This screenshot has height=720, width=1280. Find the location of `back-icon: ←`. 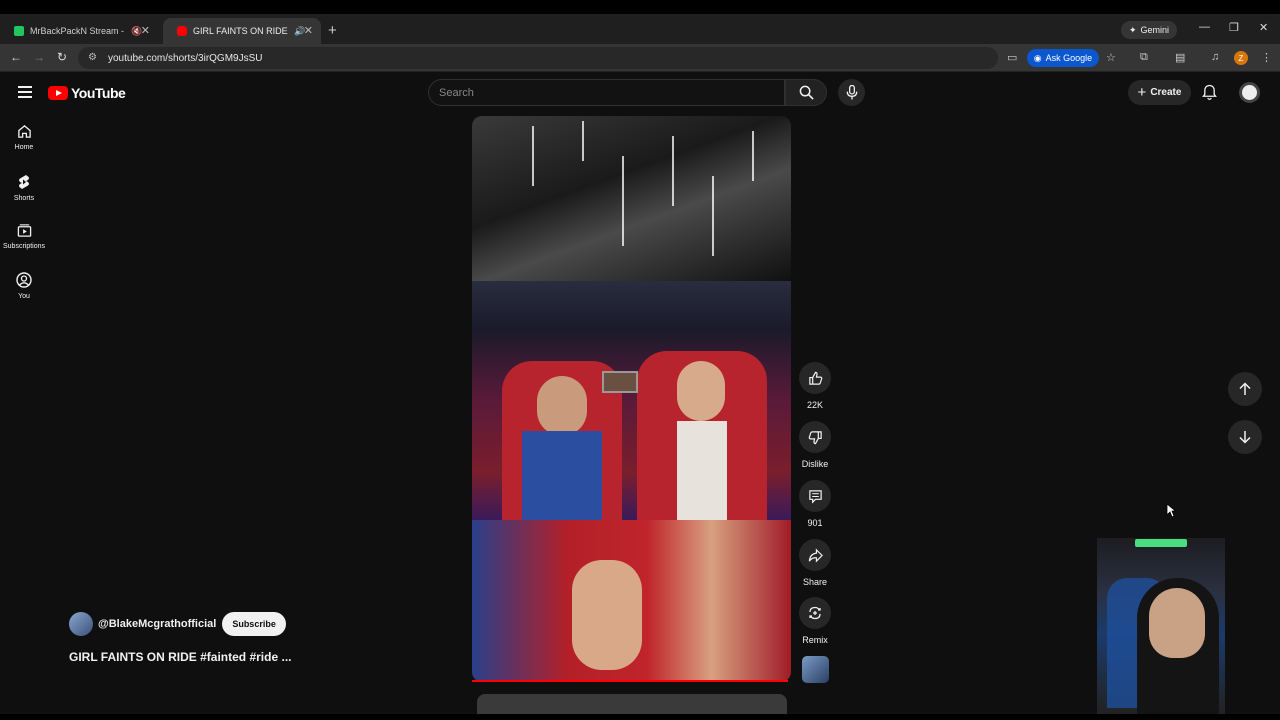

back-icon: ← is located at coordinates (16, 57).